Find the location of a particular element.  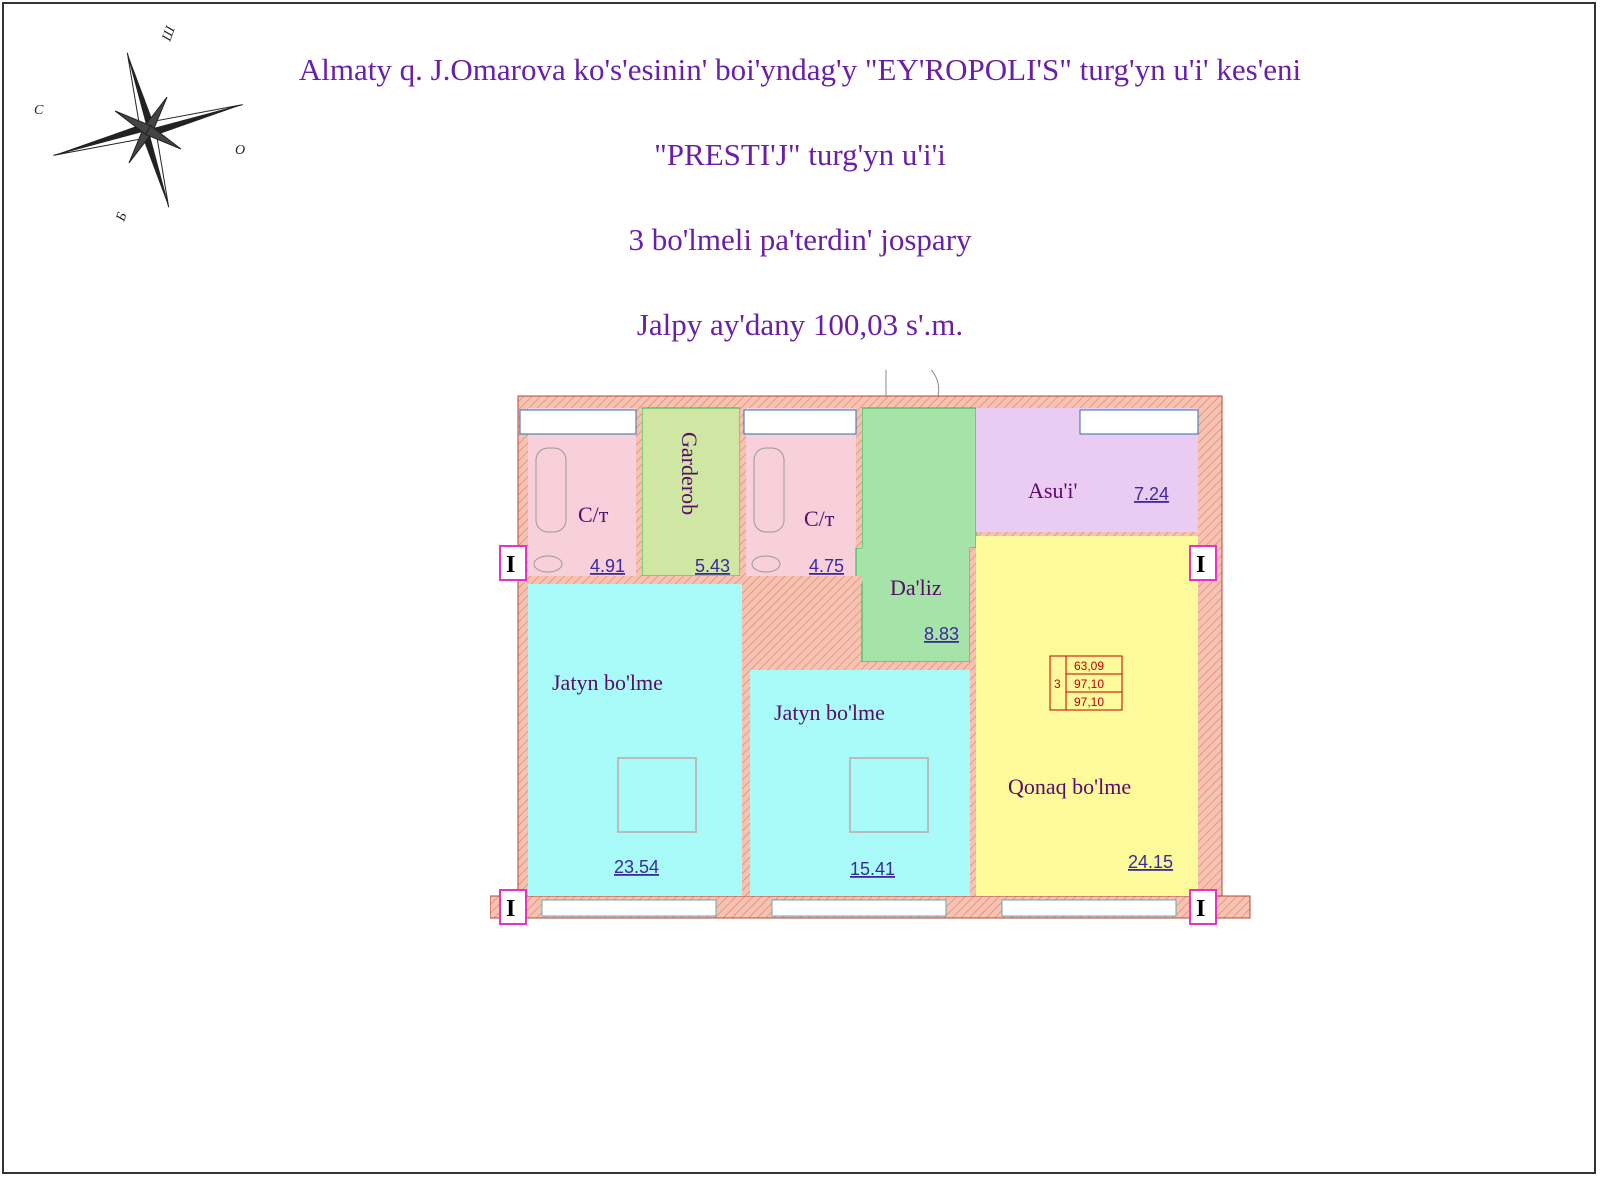

bath2-counter-icon is located at coordinates (800, 422).